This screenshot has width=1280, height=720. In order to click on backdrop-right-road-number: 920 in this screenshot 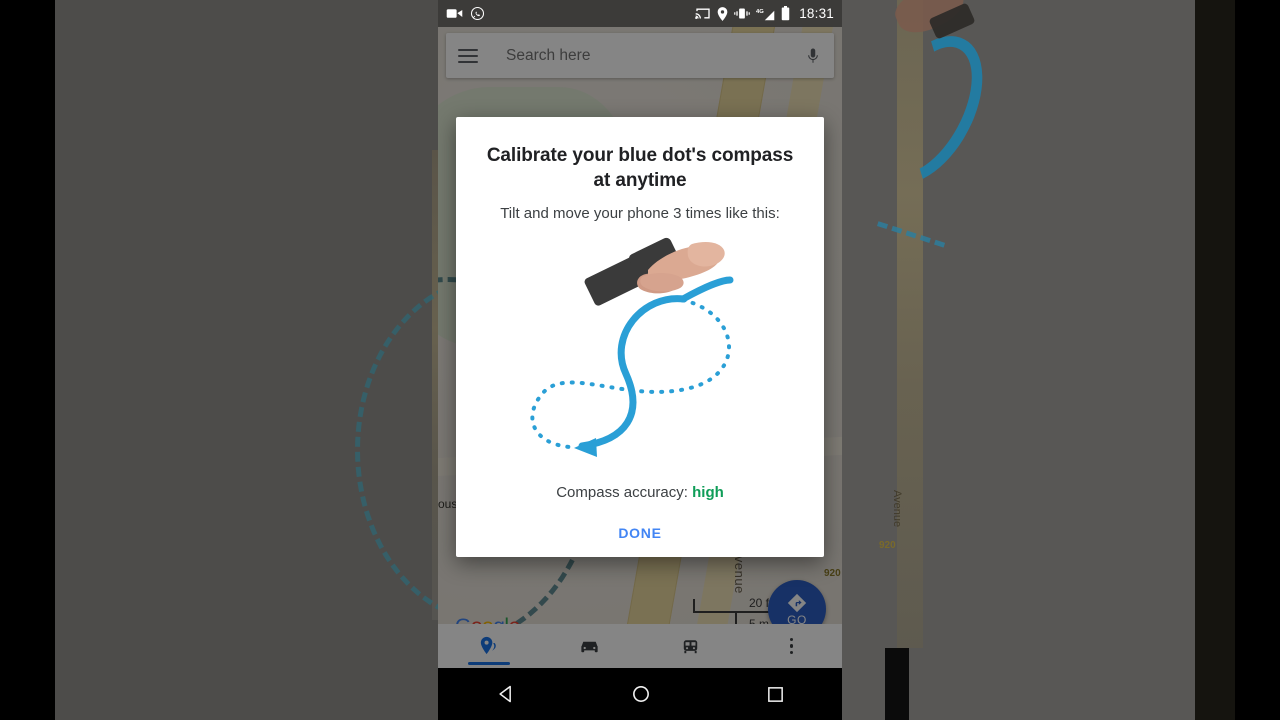, I will do `click(887, 545)`.